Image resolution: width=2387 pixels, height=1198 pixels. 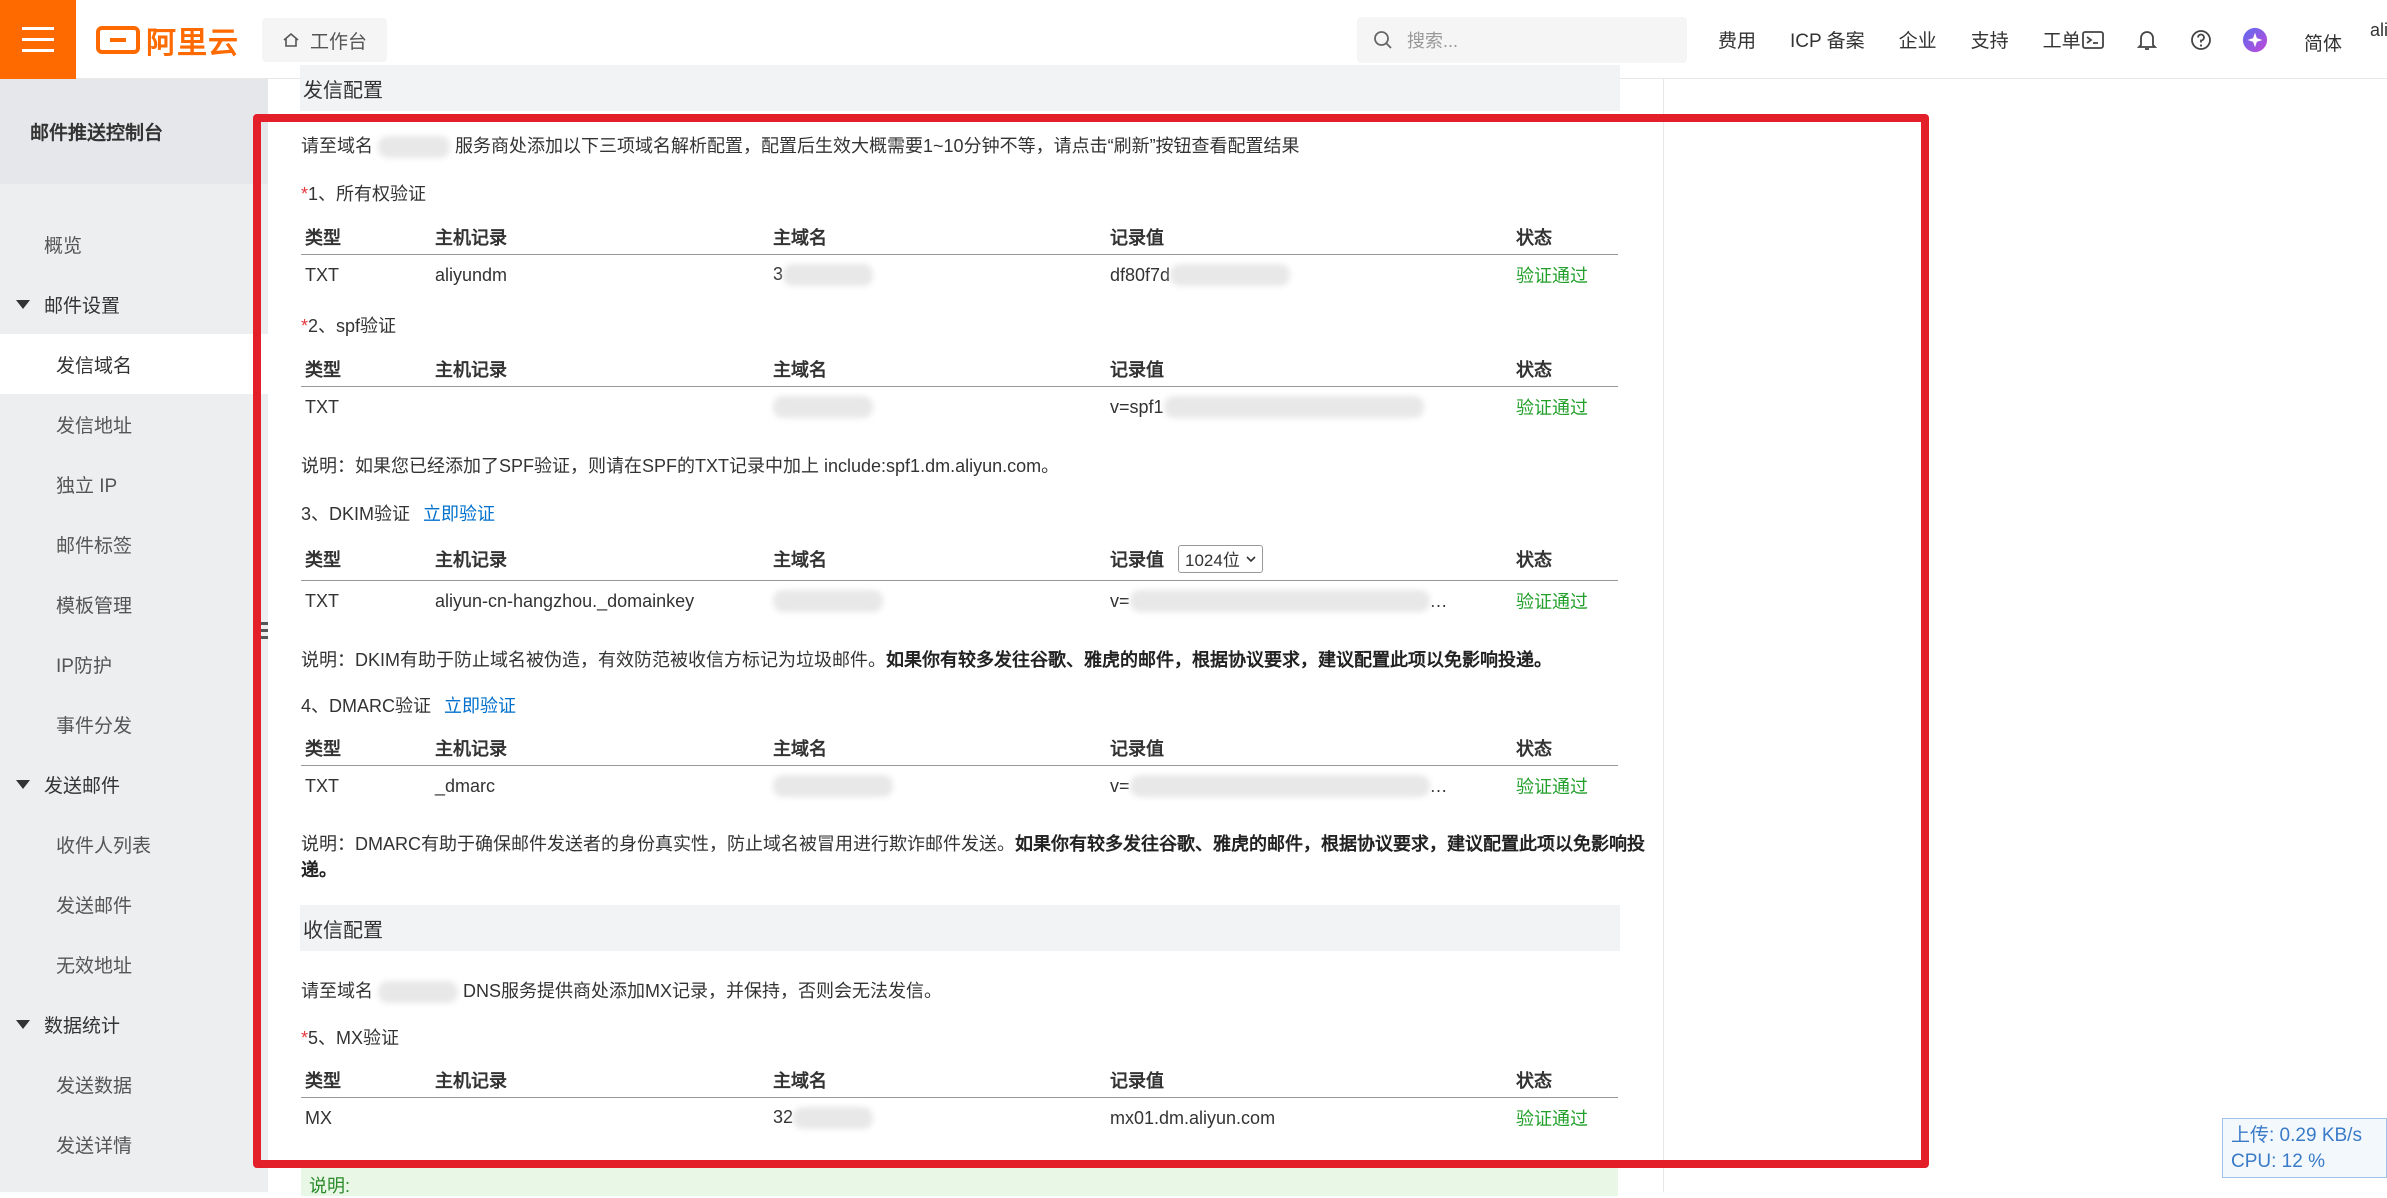 What do you see at coordinates (82, 1026) in the screenshot?
I see `sidebar-item-label: 数据统计` at bounding box center [82, 1026].